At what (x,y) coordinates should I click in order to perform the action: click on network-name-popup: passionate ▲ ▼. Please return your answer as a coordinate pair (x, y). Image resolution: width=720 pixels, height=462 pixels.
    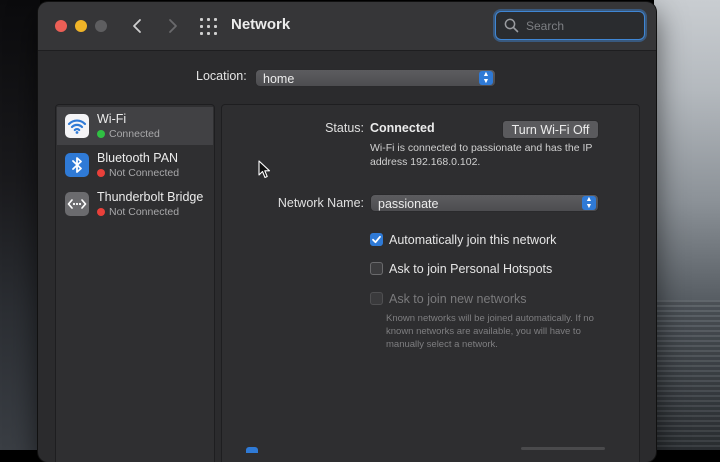
    Looking at the image, I should click on (484, 203).